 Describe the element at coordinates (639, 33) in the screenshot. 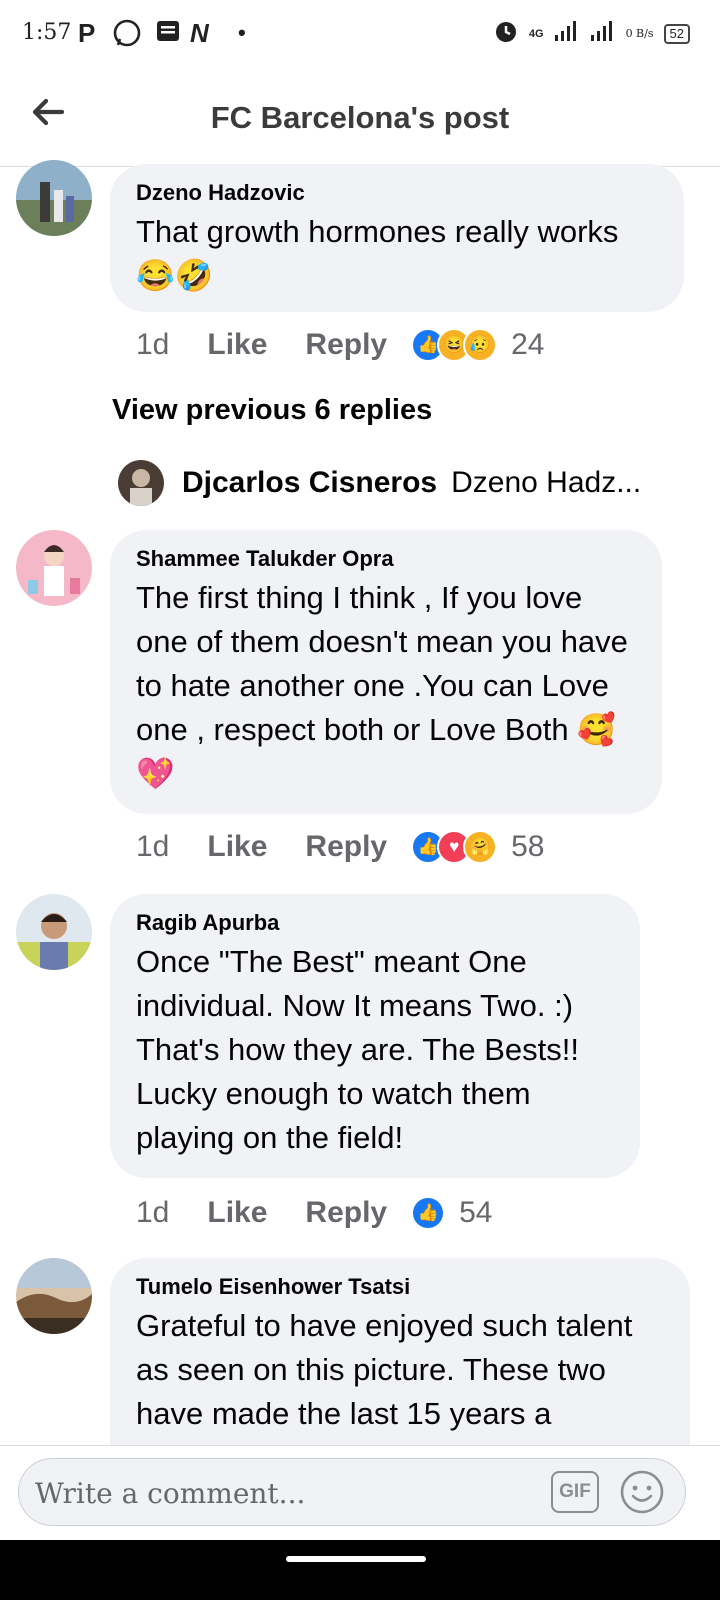

I see `network-speed: 0 B/s` at that location.